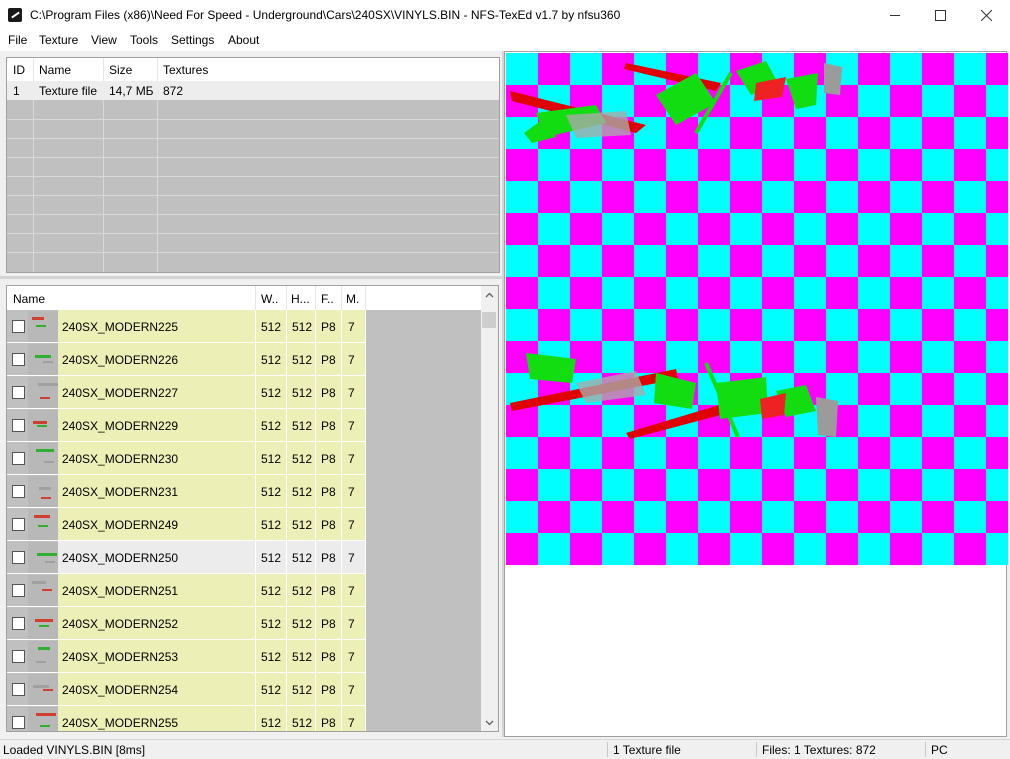 This screenshot has width=1010, height=759. I want to click on minimize-button, so click(895, 15).